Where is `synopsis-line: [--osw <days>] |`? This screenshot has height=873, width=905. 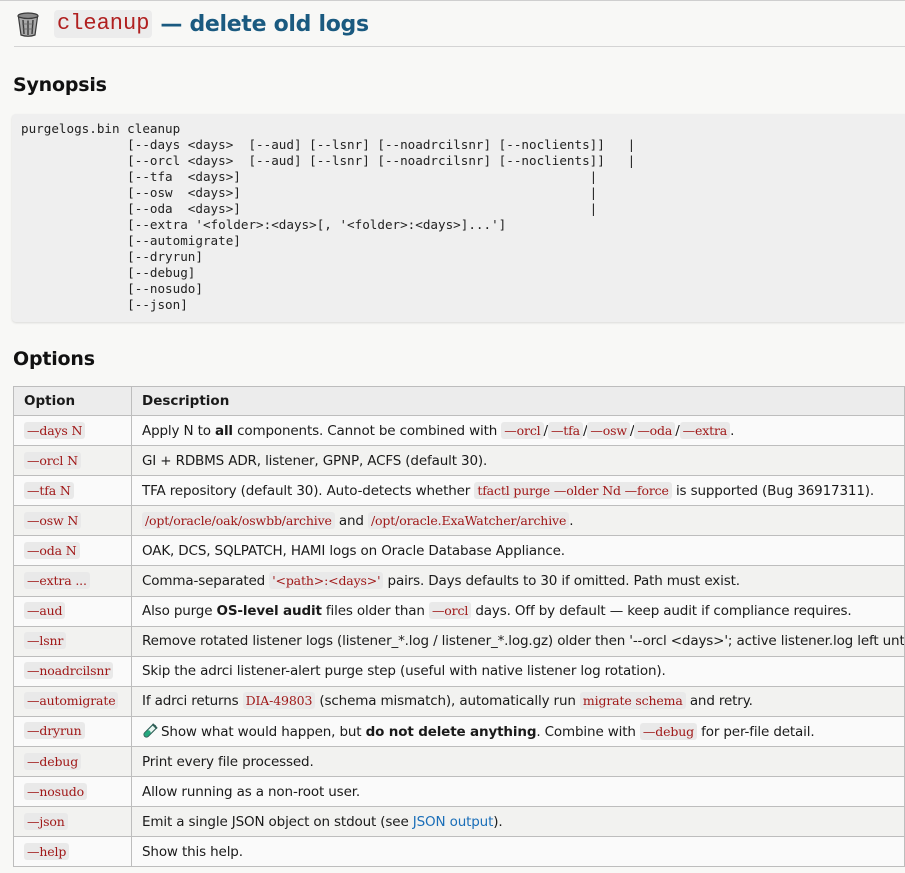 synopsis-line: [--osw <days>] | is located at coordinates (309, 192).